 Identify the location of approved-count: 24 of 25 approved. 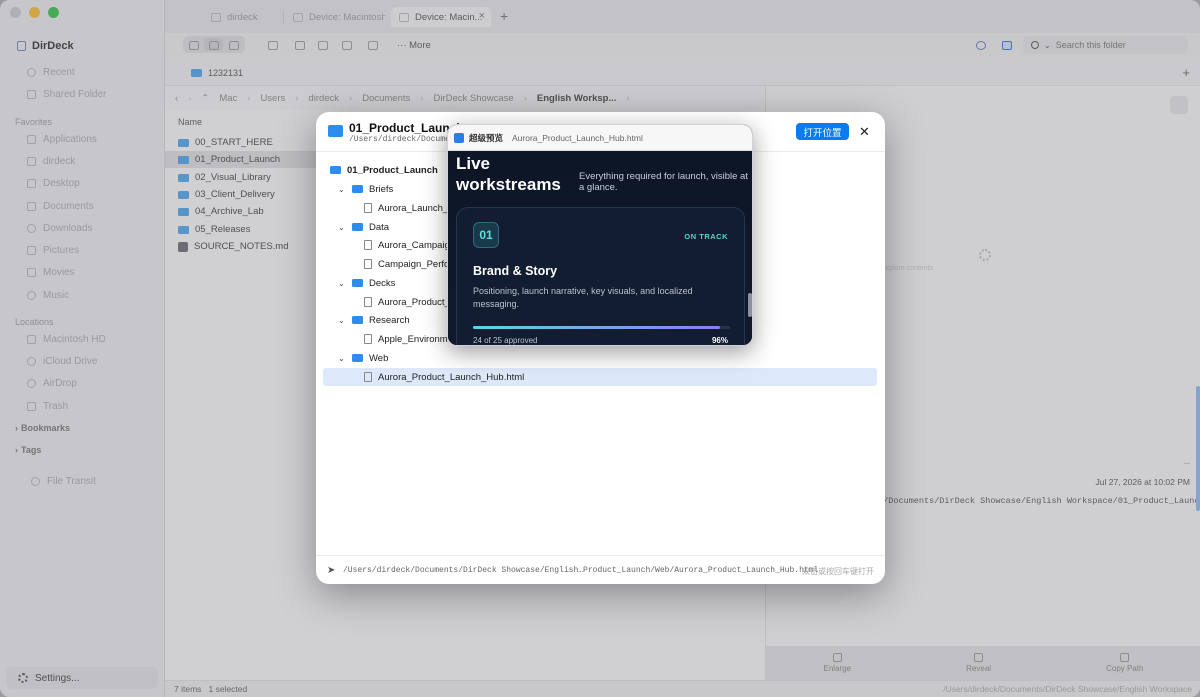
(505, 340).